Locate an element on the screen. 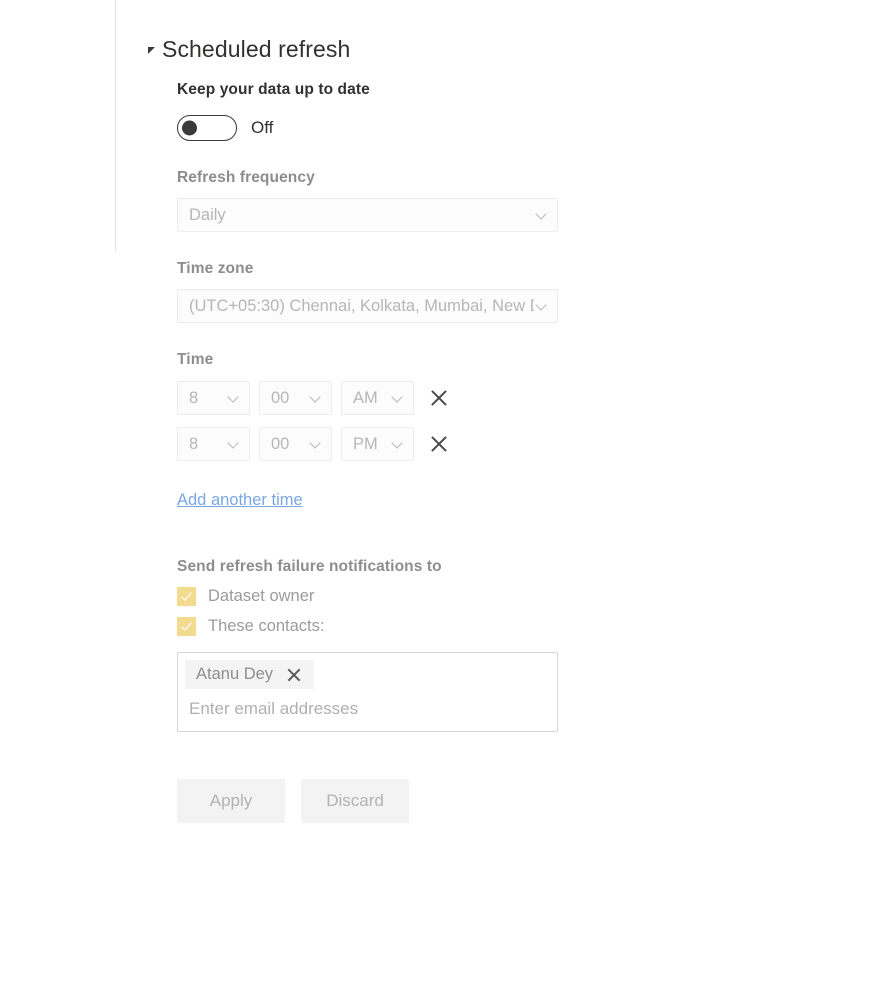 This screenshot has width=889, height=999. email-addresses-input is located at coordinates (367, 710).